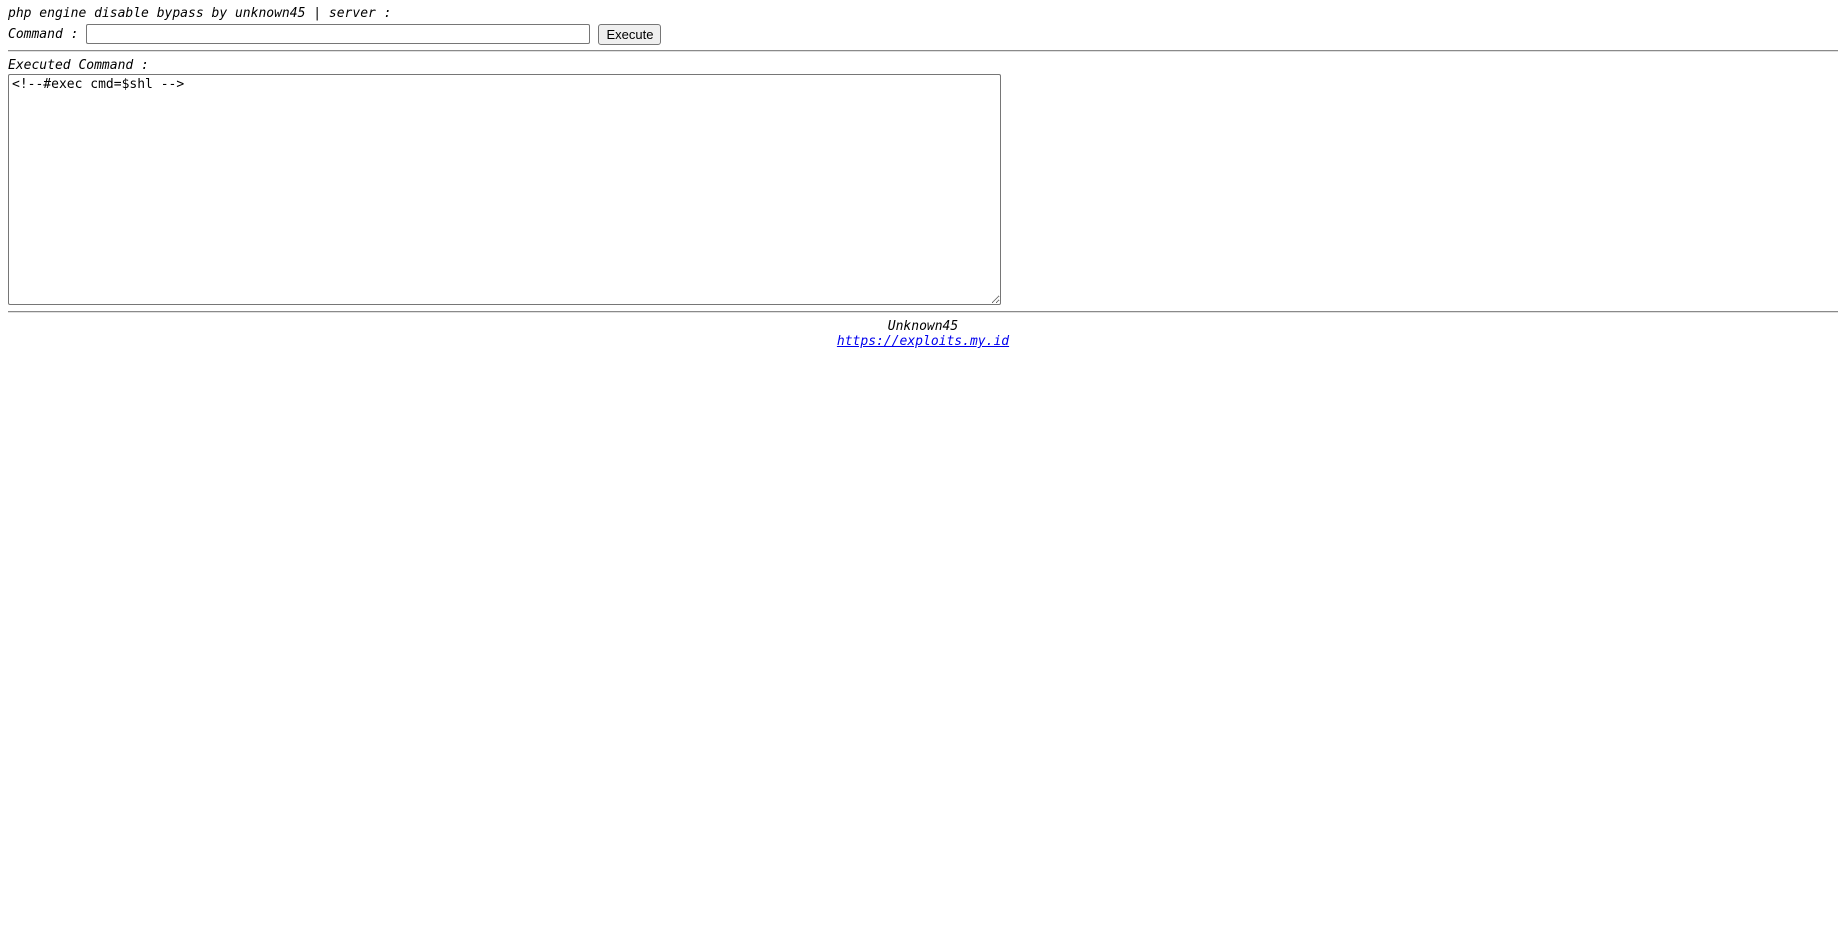  What do you see at coordinates (923, 51) in the screenshot?
I see `divider-top` at bounding box center [923, 51].